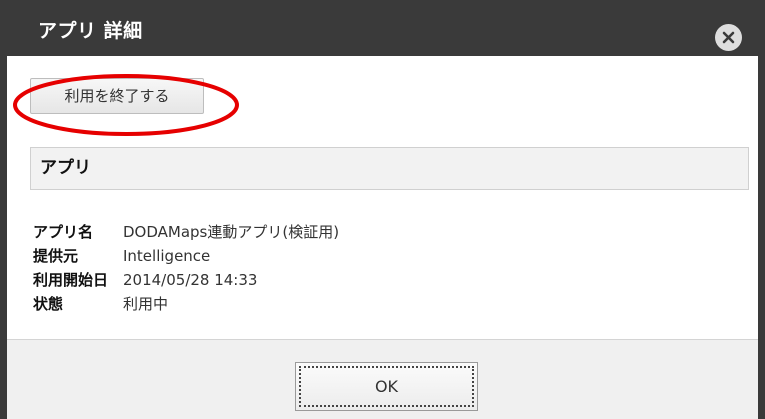 Image resolution: width=765 pixels, height=419 pixels. Describe the element at coordinates (71, 280) in the screenshot. I see `detail-label: 利用開始日` at that location.